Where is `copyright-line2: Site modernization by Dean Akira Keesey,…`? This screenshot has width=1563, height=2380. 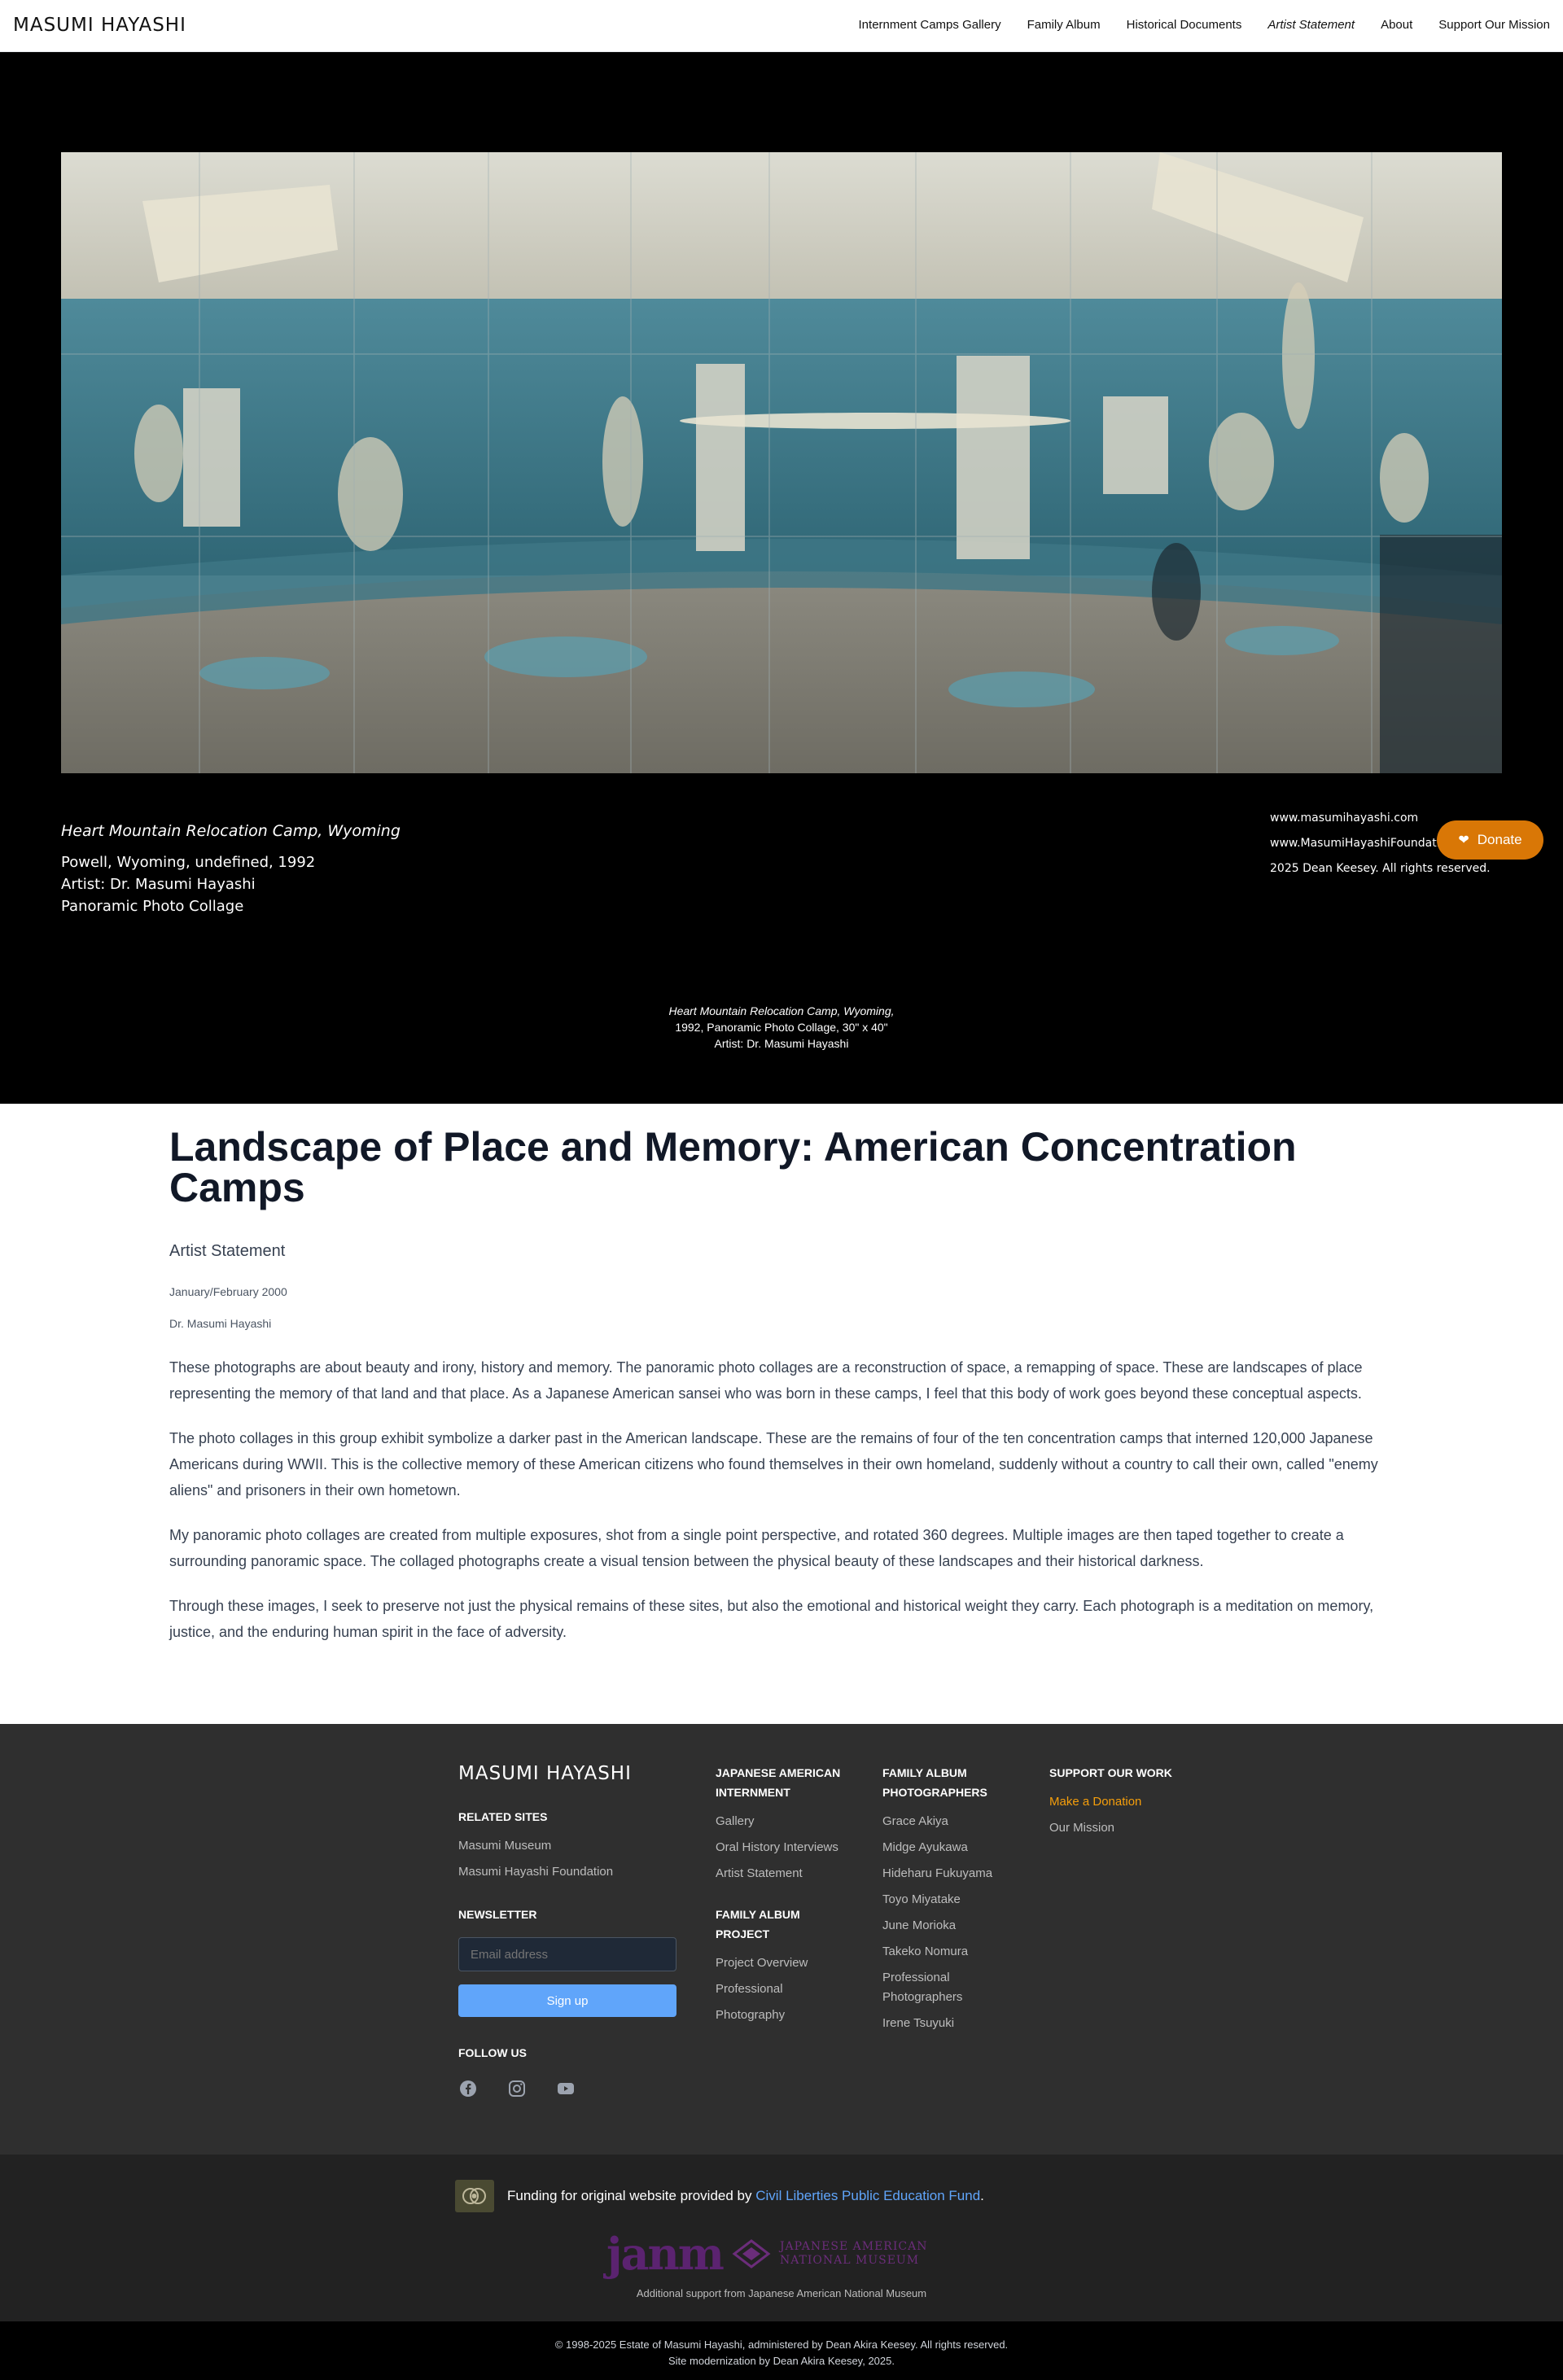
copyright-line2: Site modernization by Dean Akira Keesey,… is located at coordinates (781, 2361).